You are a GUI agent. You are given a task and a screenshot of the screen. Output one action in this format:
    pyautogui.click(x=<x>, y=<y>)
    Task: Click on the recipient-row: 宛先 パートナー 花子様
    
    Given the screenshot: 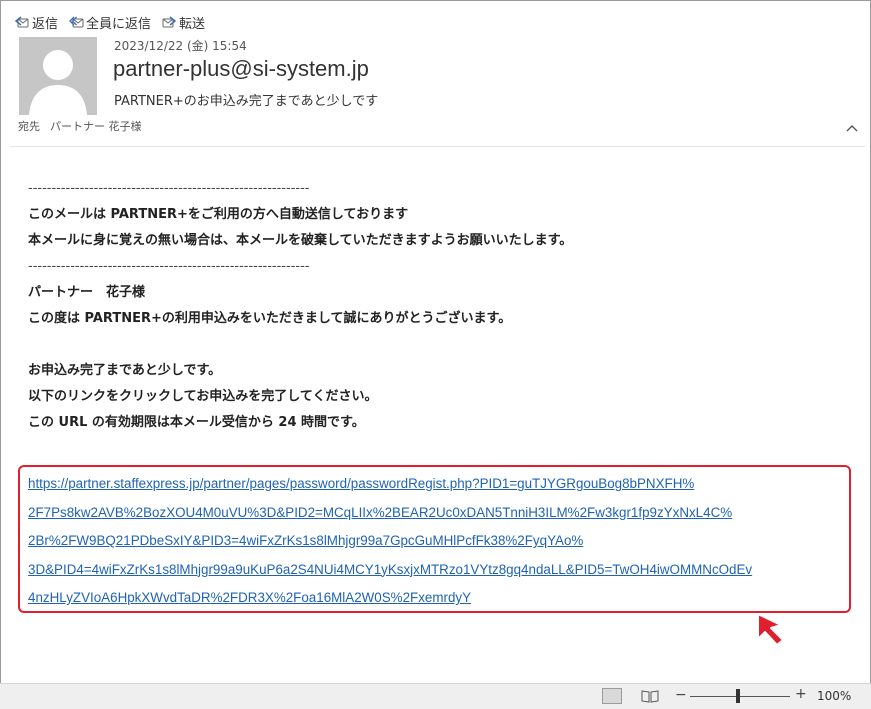 What is the action you would take?
    pyautogui.click(x=80, y=126)
    